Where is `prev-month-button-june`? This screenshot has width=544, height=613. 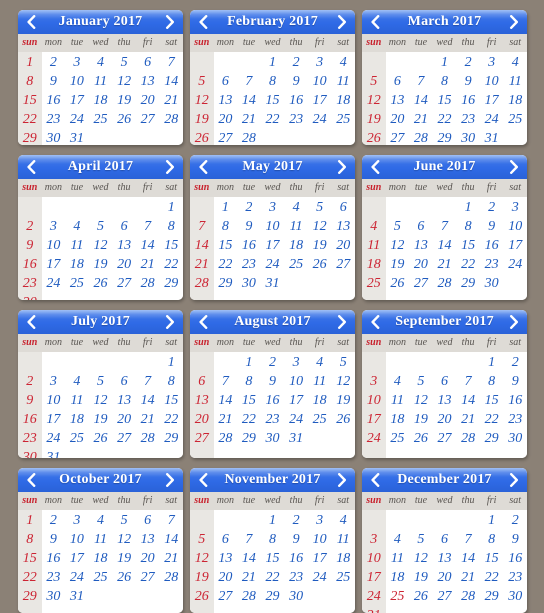 prev-month-button-june is located at coordinates (375, 167).